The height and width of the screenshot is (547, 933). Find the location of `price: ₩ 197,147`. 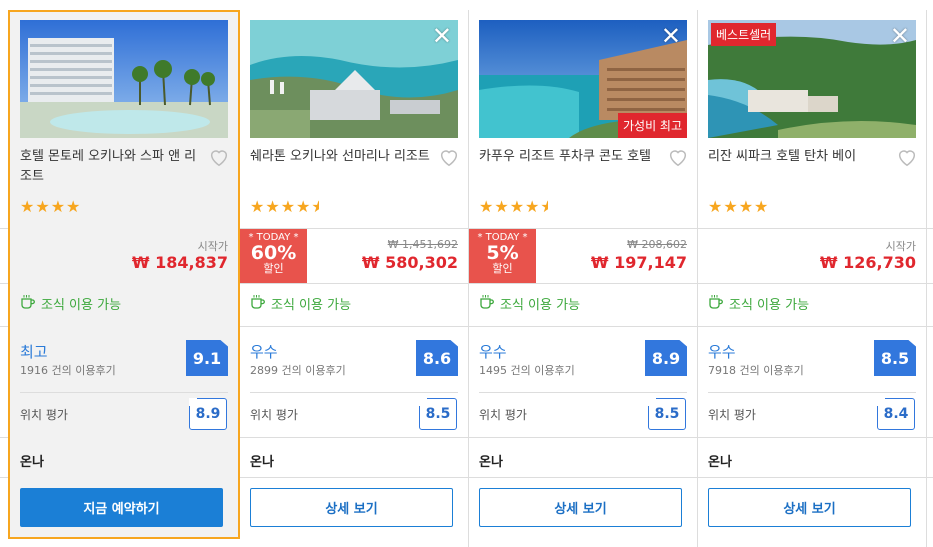

price: ₩ 197,147 is located at coordinates (638, 262).